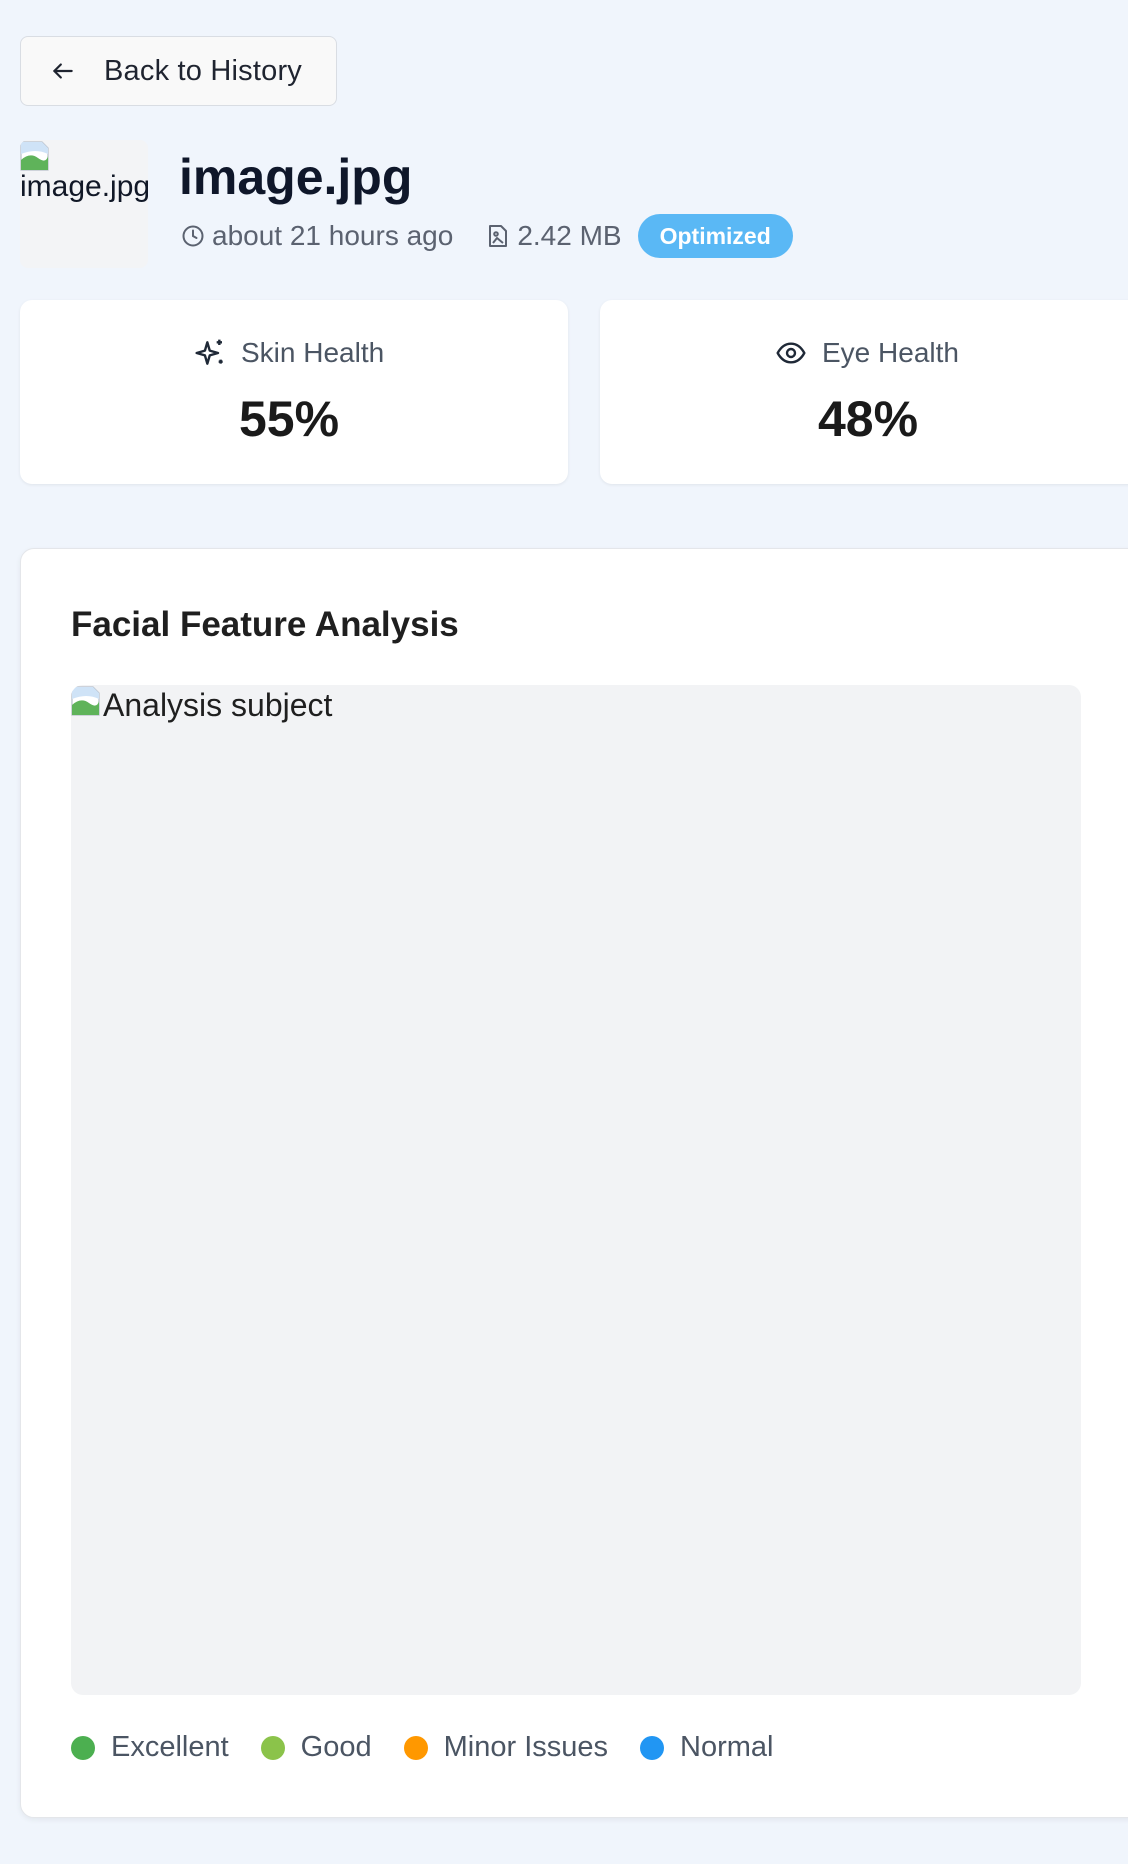 The image size is (1128, 1864). Describe the element at coordinates (569, 235) in the screenshot. I see `file-size: 2.42 MB` at that location.